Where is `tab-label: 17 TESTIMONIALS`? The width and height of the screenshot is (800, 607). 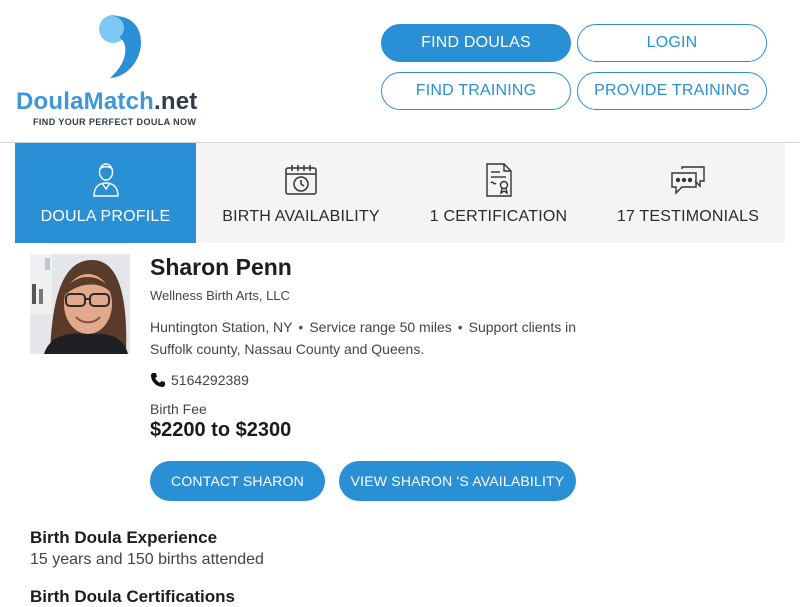 tab-label: 17 TESTIMONIALS is located at coordinates (688, 216).